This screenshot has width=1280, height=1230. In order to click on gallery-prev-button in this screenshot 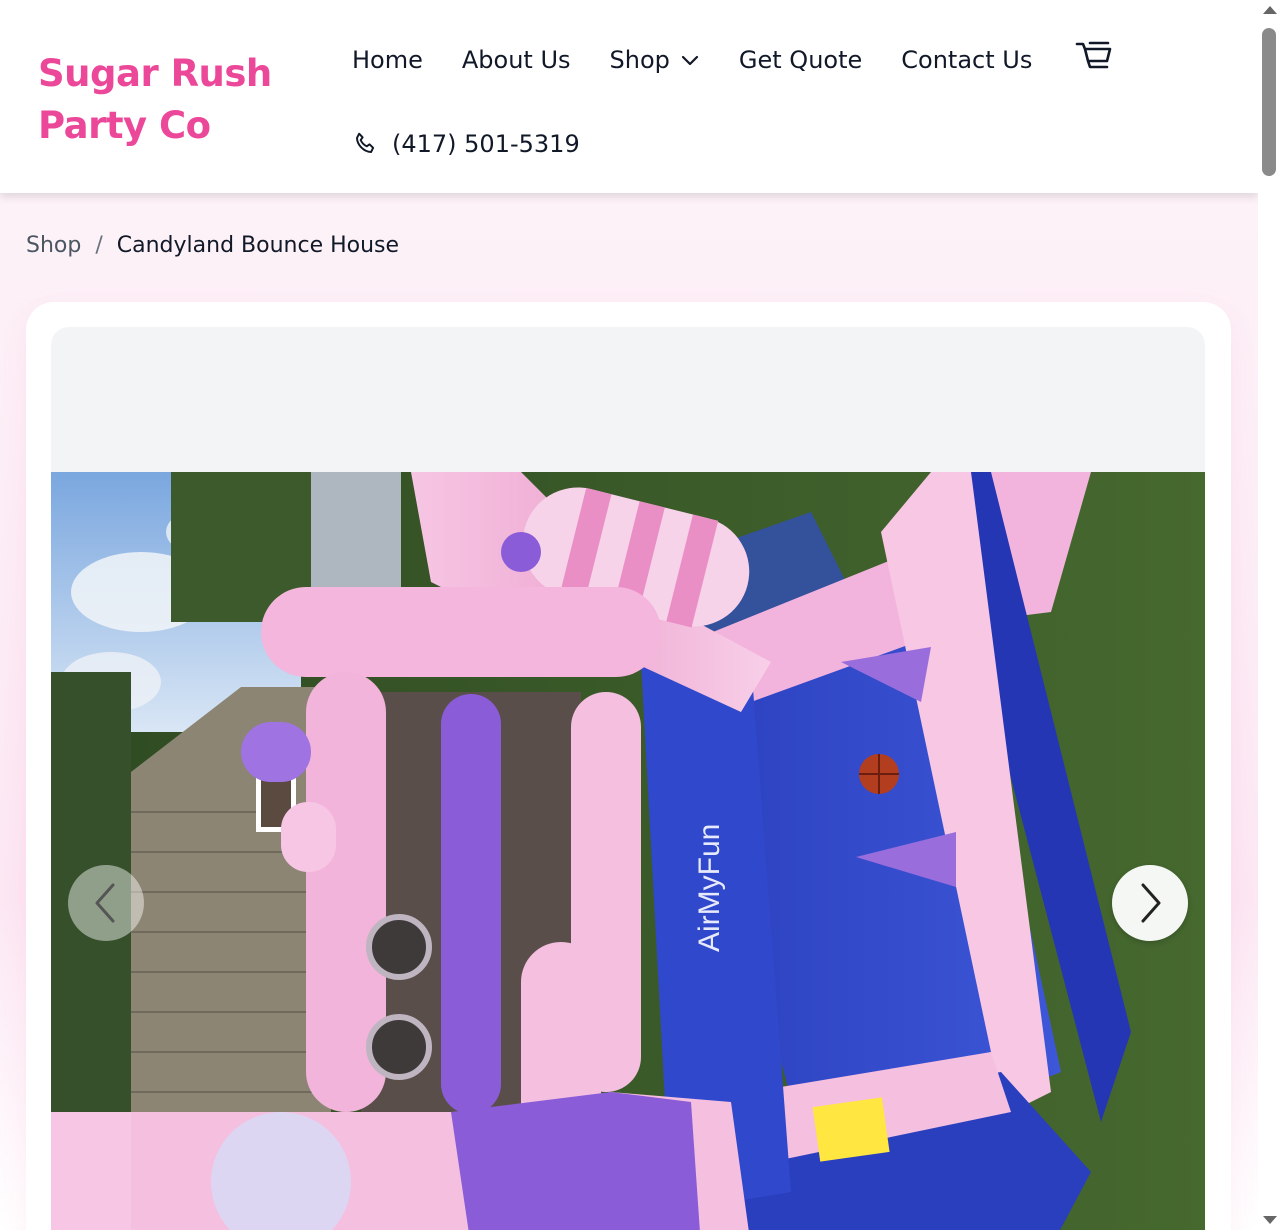, I will do `click(106, 903)`.